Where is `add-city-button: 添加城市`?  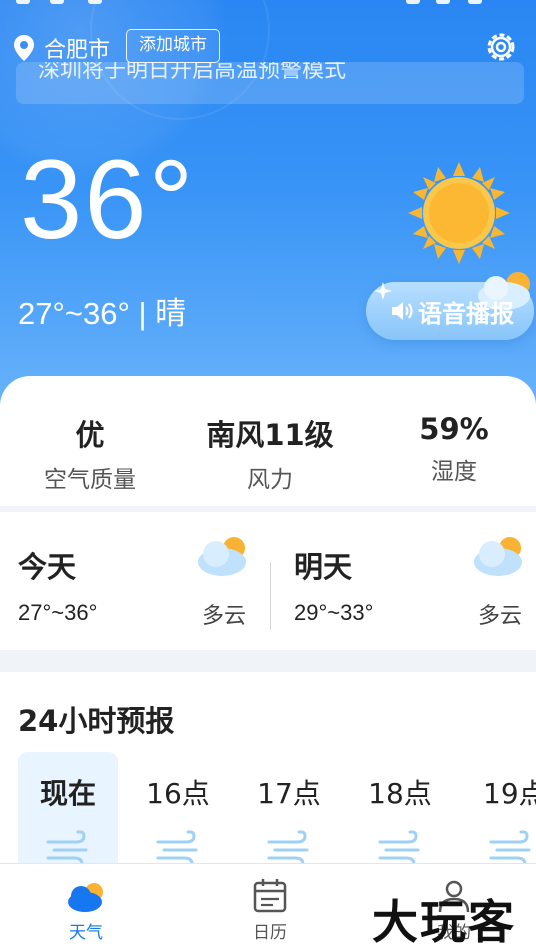
add-city-button: 添加城市 is located at coordinates (173, 46).